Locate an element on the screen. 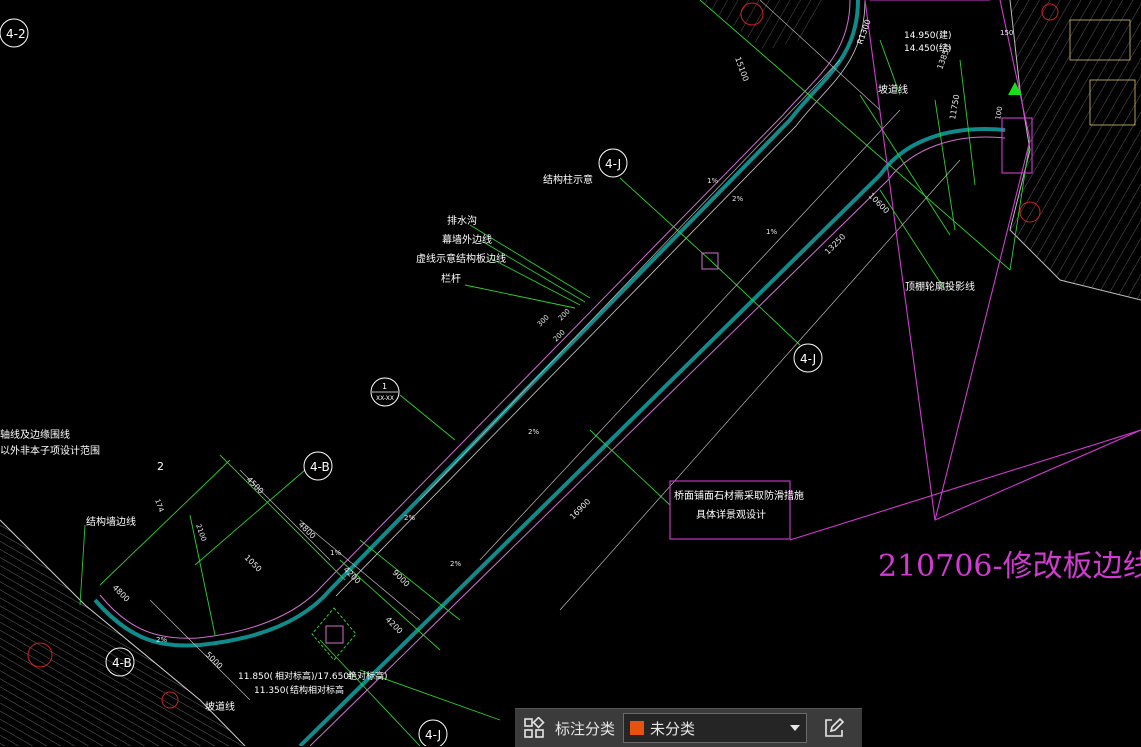  category-select: 未分类 is located at coordinates (715, 728).